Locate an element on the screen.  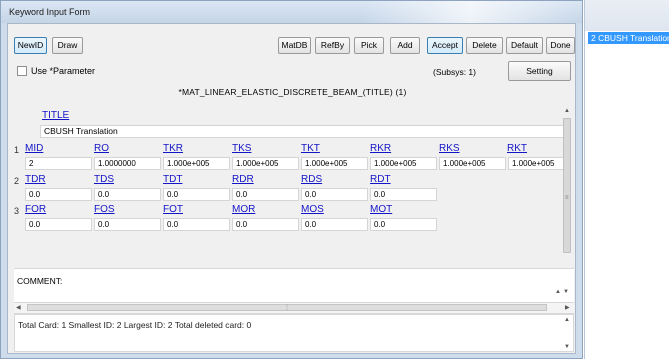
subsys-label: (Subsys: 1) is located at coordinates (454, 72).